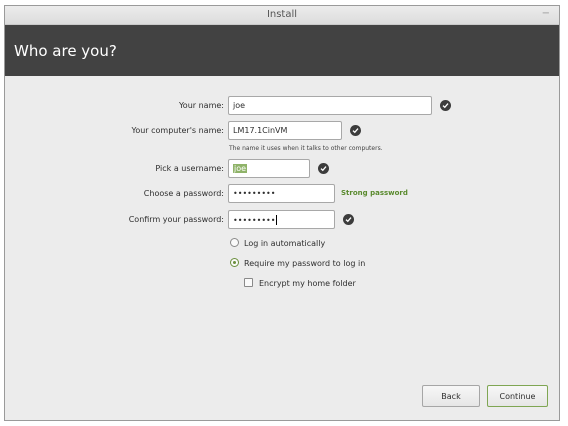 This screenshot has width=568, height=426. I want to click on window-title: Install, so click(282, 14).